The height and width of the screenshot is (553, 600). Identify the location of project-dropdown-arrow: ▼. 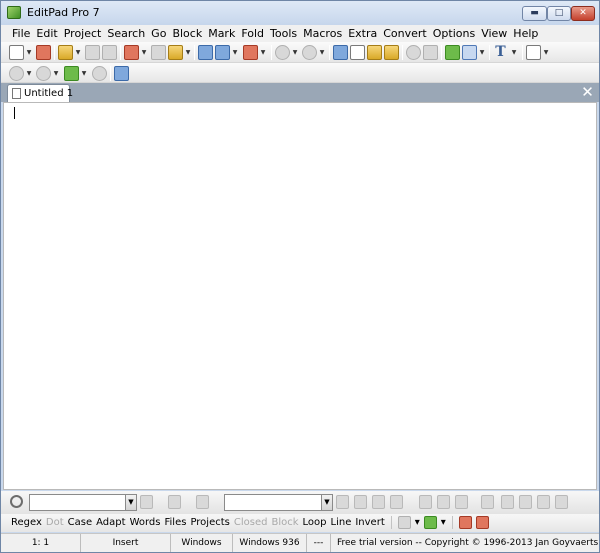
(144, 52).